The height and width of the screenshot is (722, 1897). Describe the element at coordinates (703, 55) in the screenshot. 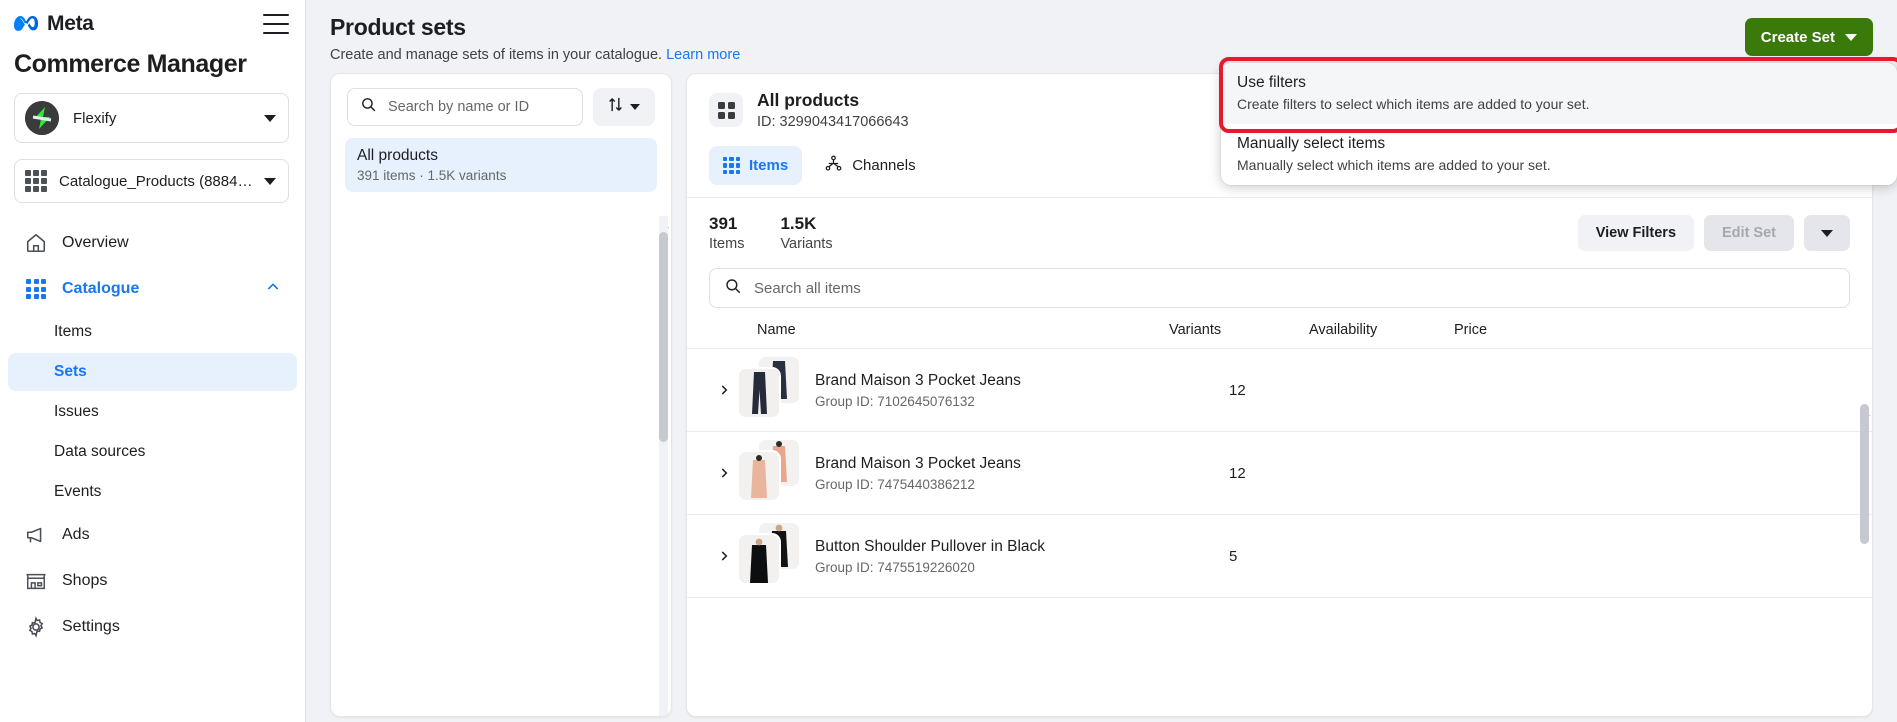

I see `learn-more-link: Learn more` at that location.